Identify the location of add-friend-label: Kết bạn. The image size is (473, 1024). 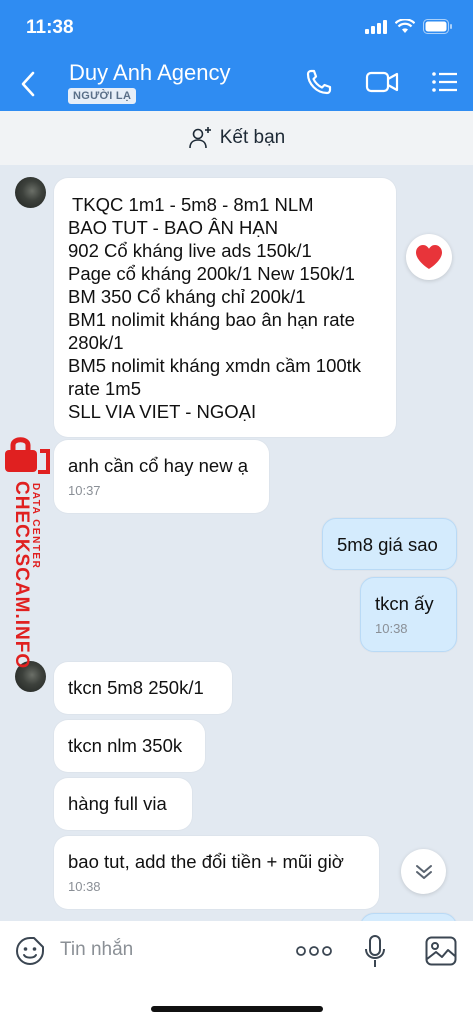
(252, 137).